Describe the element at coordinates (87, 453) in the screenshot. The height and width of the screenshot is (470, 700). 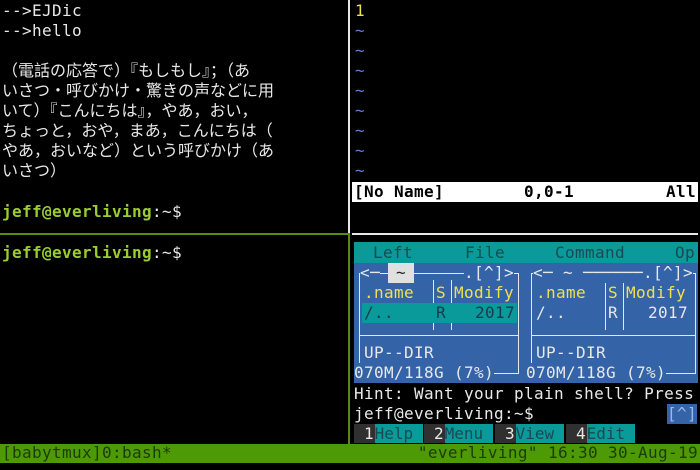
I see `tmux-window-list: [babytmux]0:bash*` at that location.